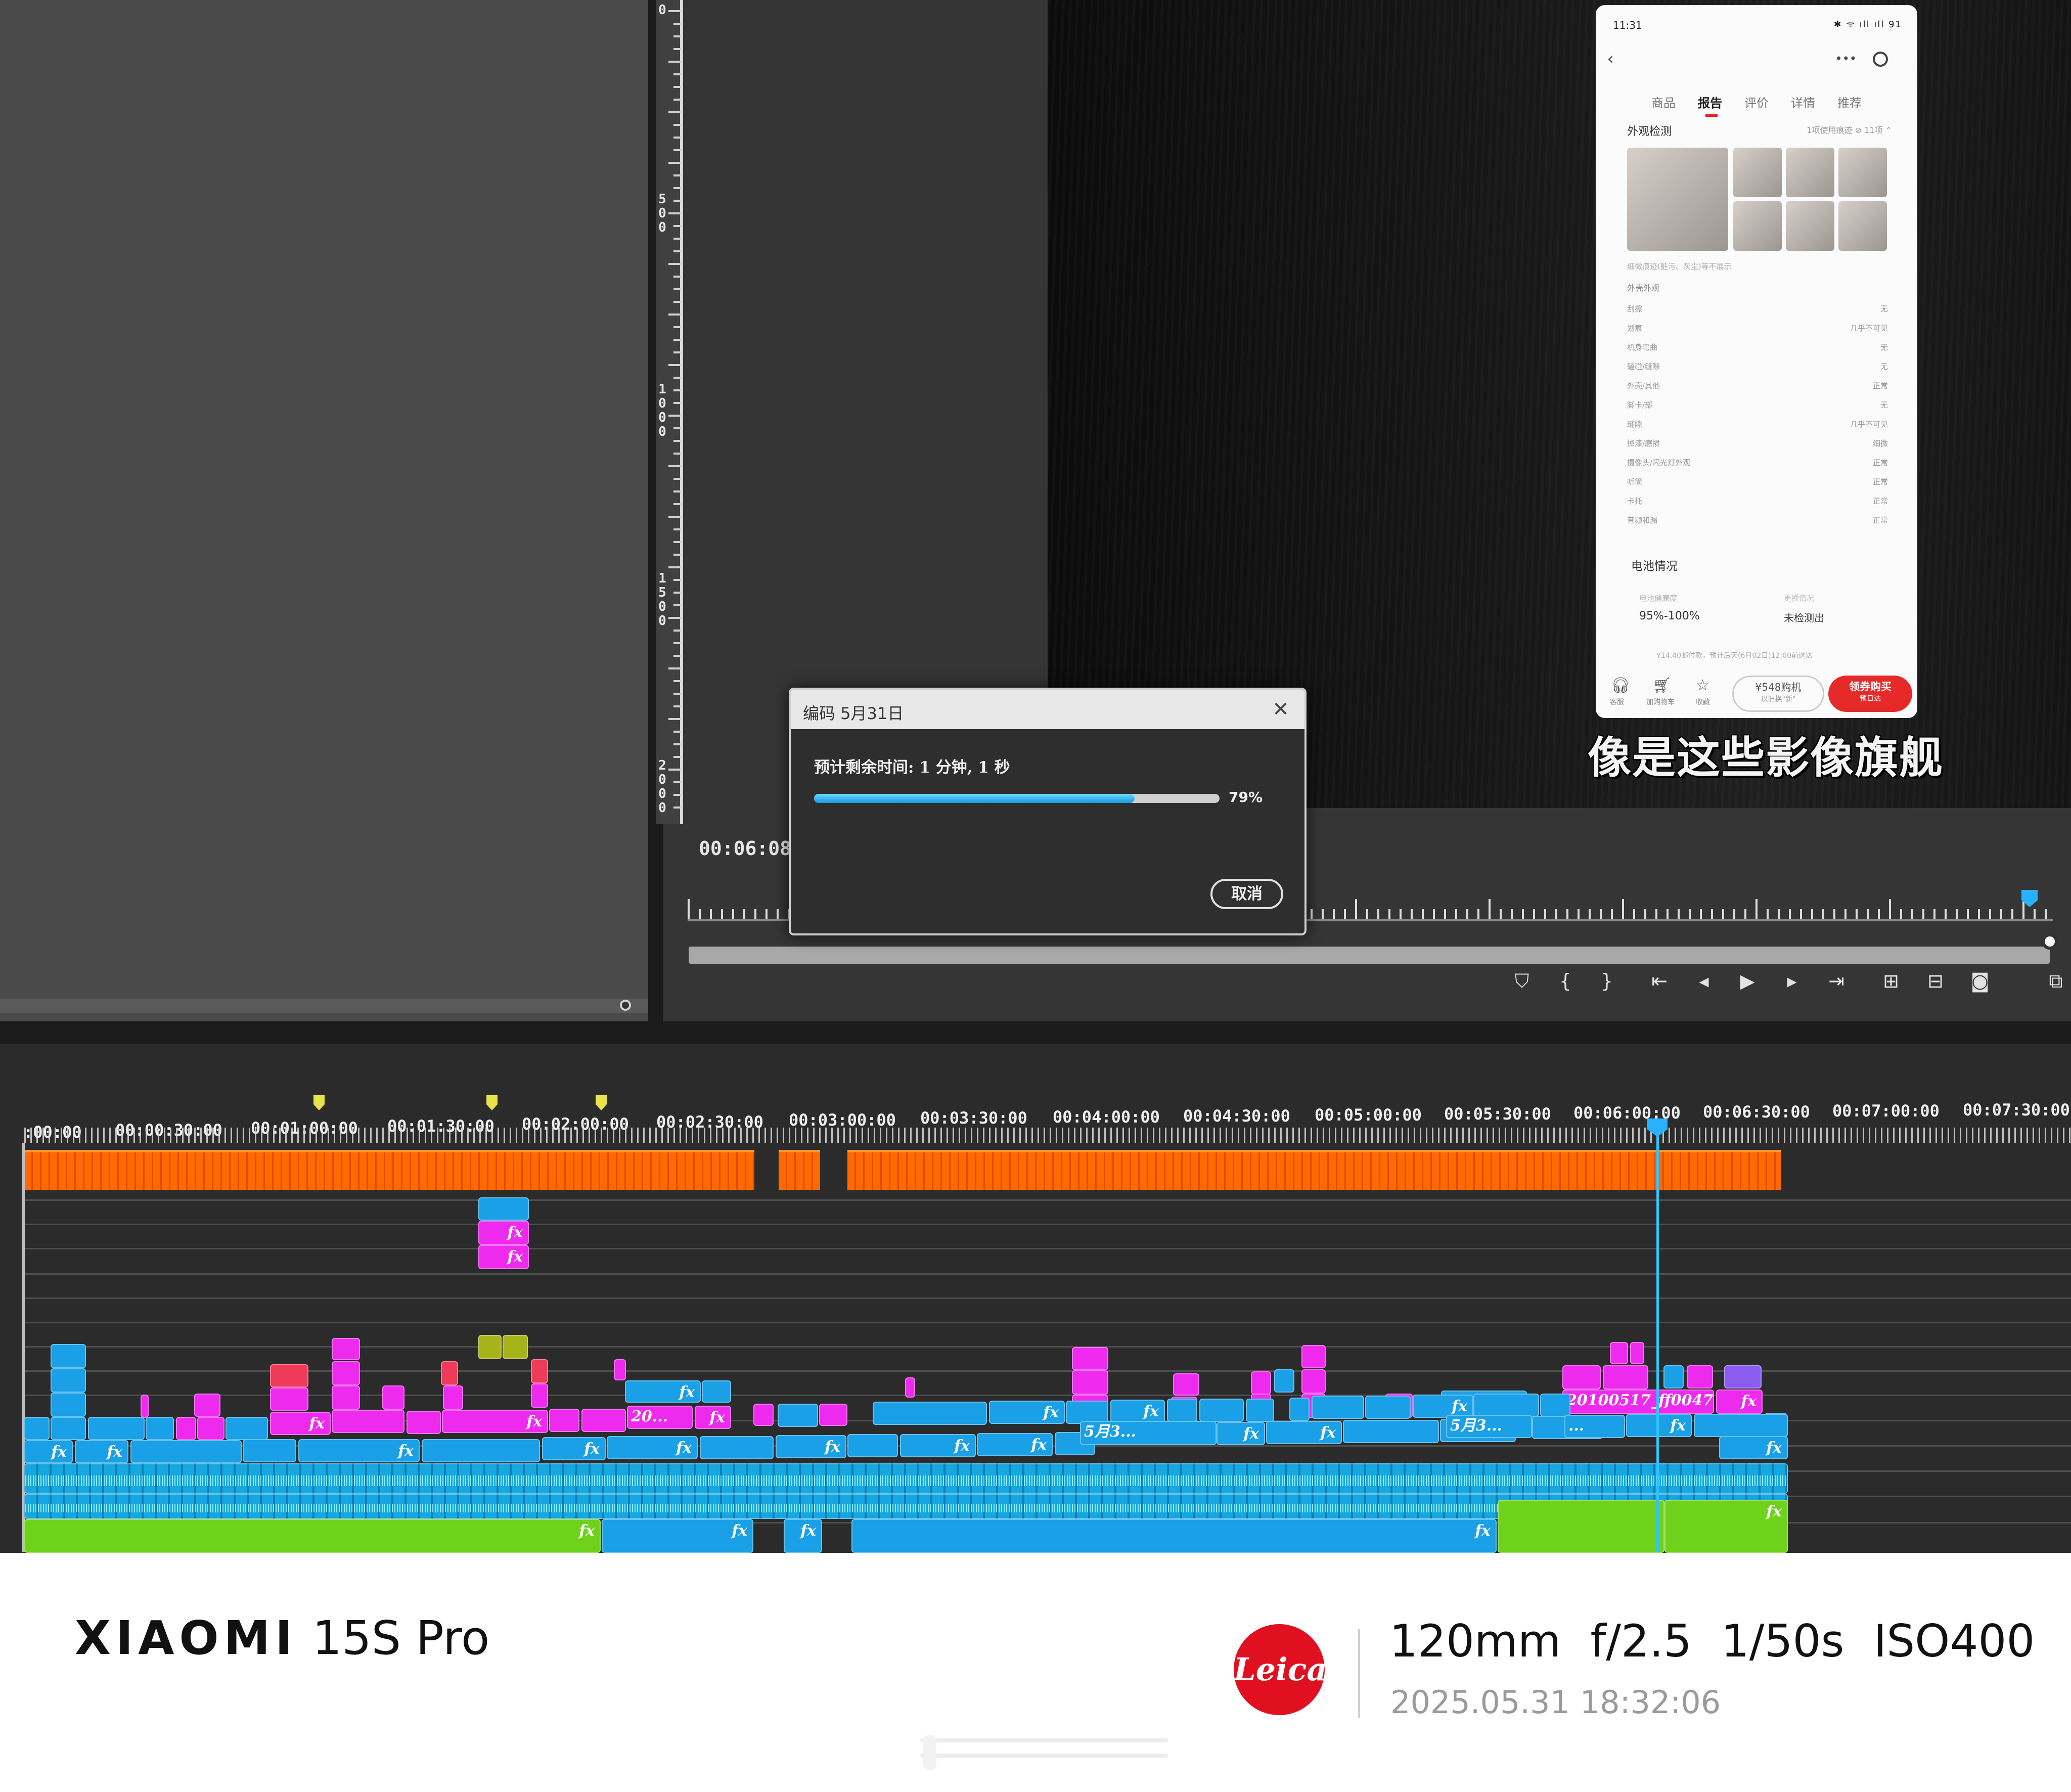  I want to click on mark-out-icon: }, so click(1607, 981).